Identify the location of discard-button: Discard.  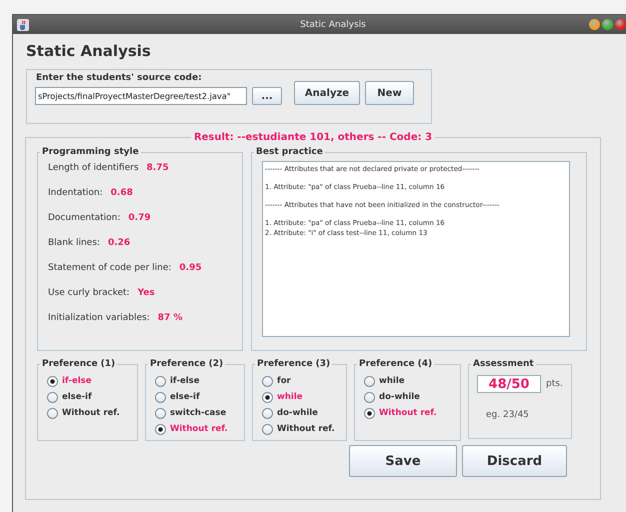
(514, 461).